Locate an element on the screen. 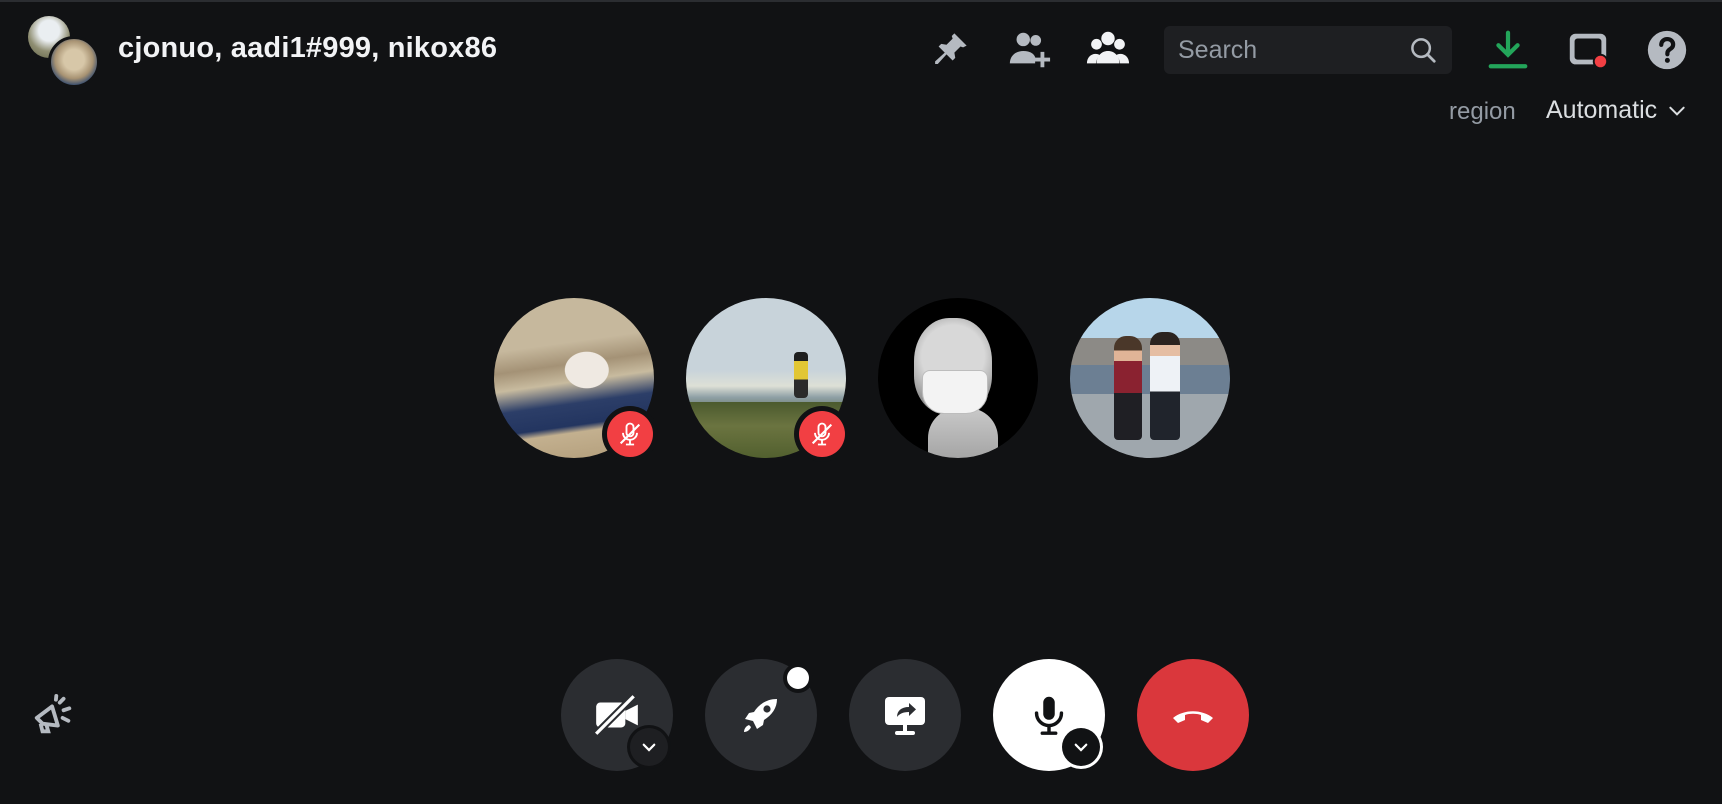 This screenshot has height=804, width=1722. members-icon is located at coordinates (1108, 47).